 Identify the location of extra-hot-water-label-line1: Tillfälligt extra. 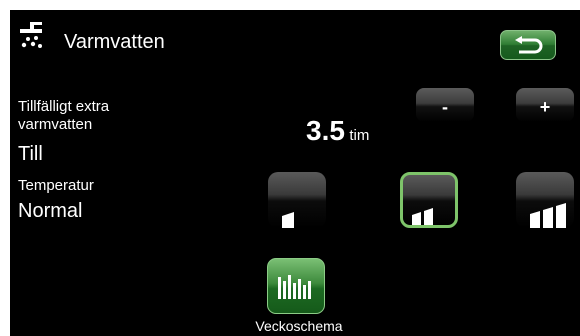
(64, 106).